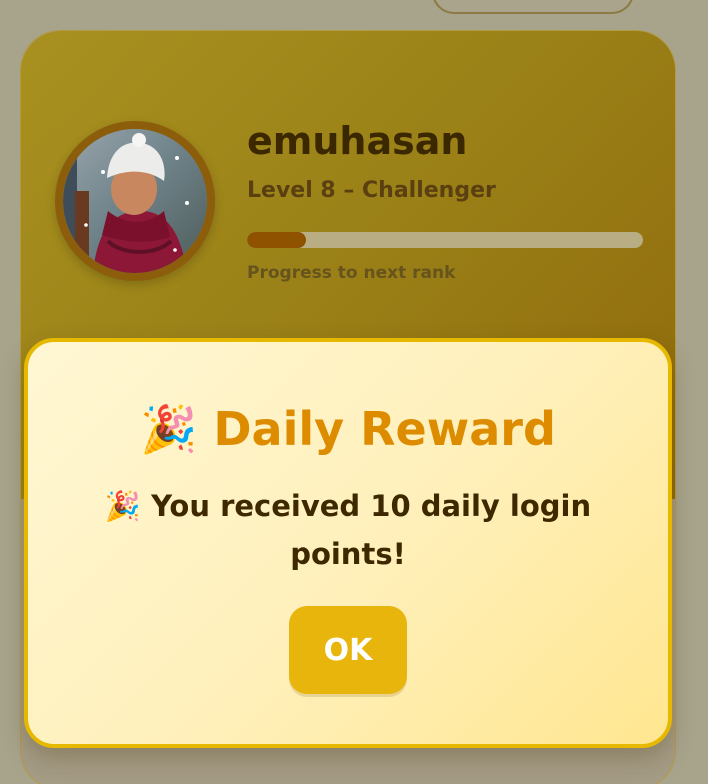 This screenshot has height=784, width=708. Describe the element at coordinates (371, 190) in the screenshot. I see `level-label: Level 8 – Challenger` at that location.